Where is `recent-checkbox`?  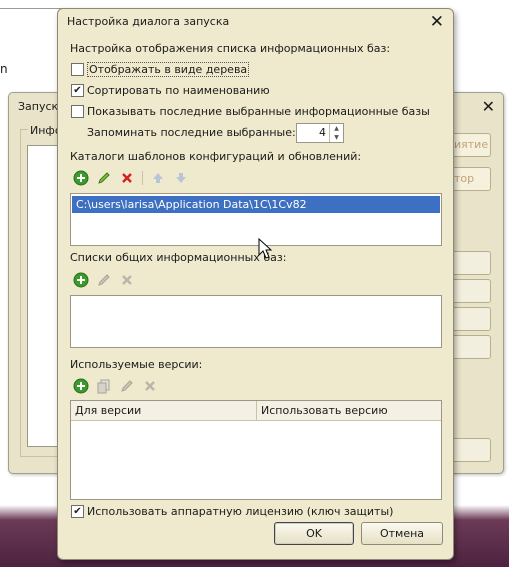
recent-checkbox is located at coordinates (77, 111).